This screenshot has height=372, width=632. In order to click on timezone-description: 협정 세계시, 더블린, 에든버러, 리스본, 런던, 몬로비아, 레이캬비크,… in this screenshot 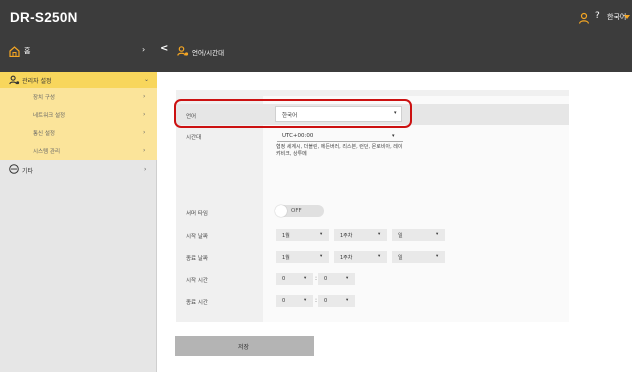, I will do `click(339, 150)`.